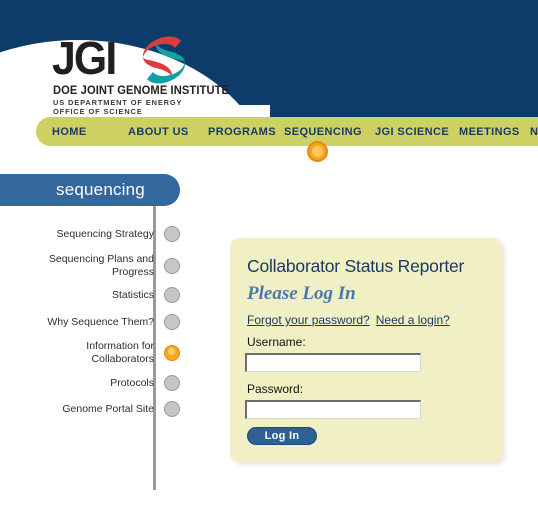 Image resolution: width=538 pixels, height=512 pixels. What do you see at coordinates (534, 132) in the screenshot?
I see `nav-item-n: N` at bounding box center [534, 132].